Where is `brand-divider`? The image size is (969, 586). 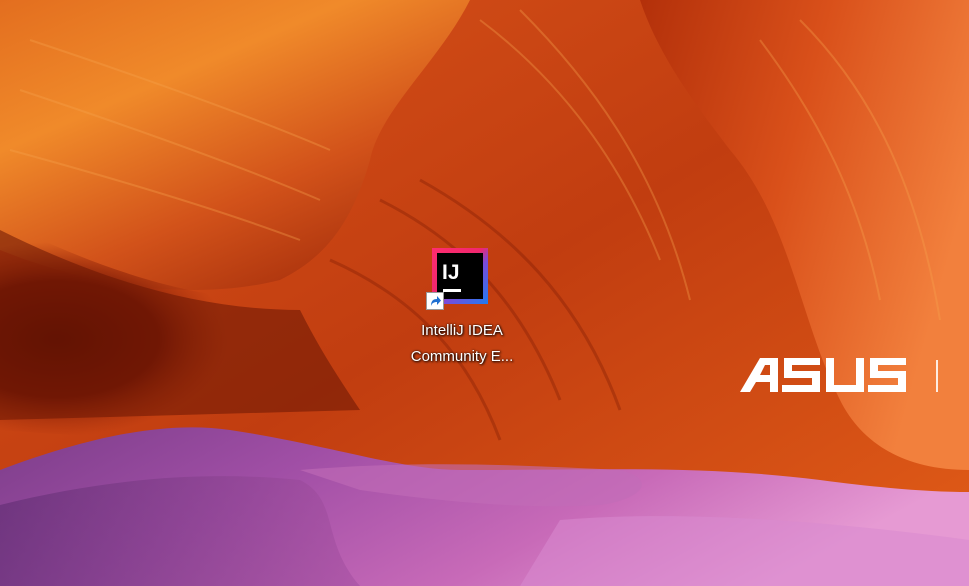
brand-divider is located at coordinates (937, 376).